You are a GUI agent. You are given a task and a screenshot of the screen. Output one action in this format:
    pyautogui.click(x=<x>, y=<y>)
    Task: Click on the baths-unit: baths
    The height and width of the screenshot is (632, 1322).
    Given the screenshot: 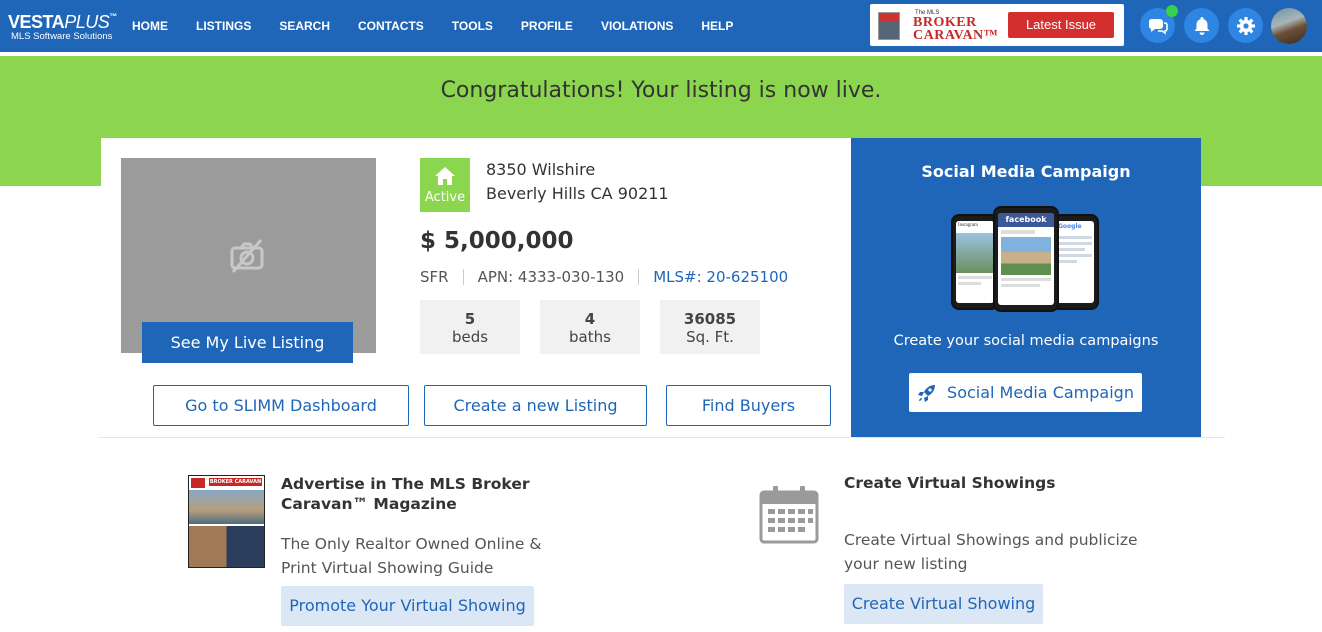 What is the action you would take?
    pyautogui.click(x=590, y=337)
    